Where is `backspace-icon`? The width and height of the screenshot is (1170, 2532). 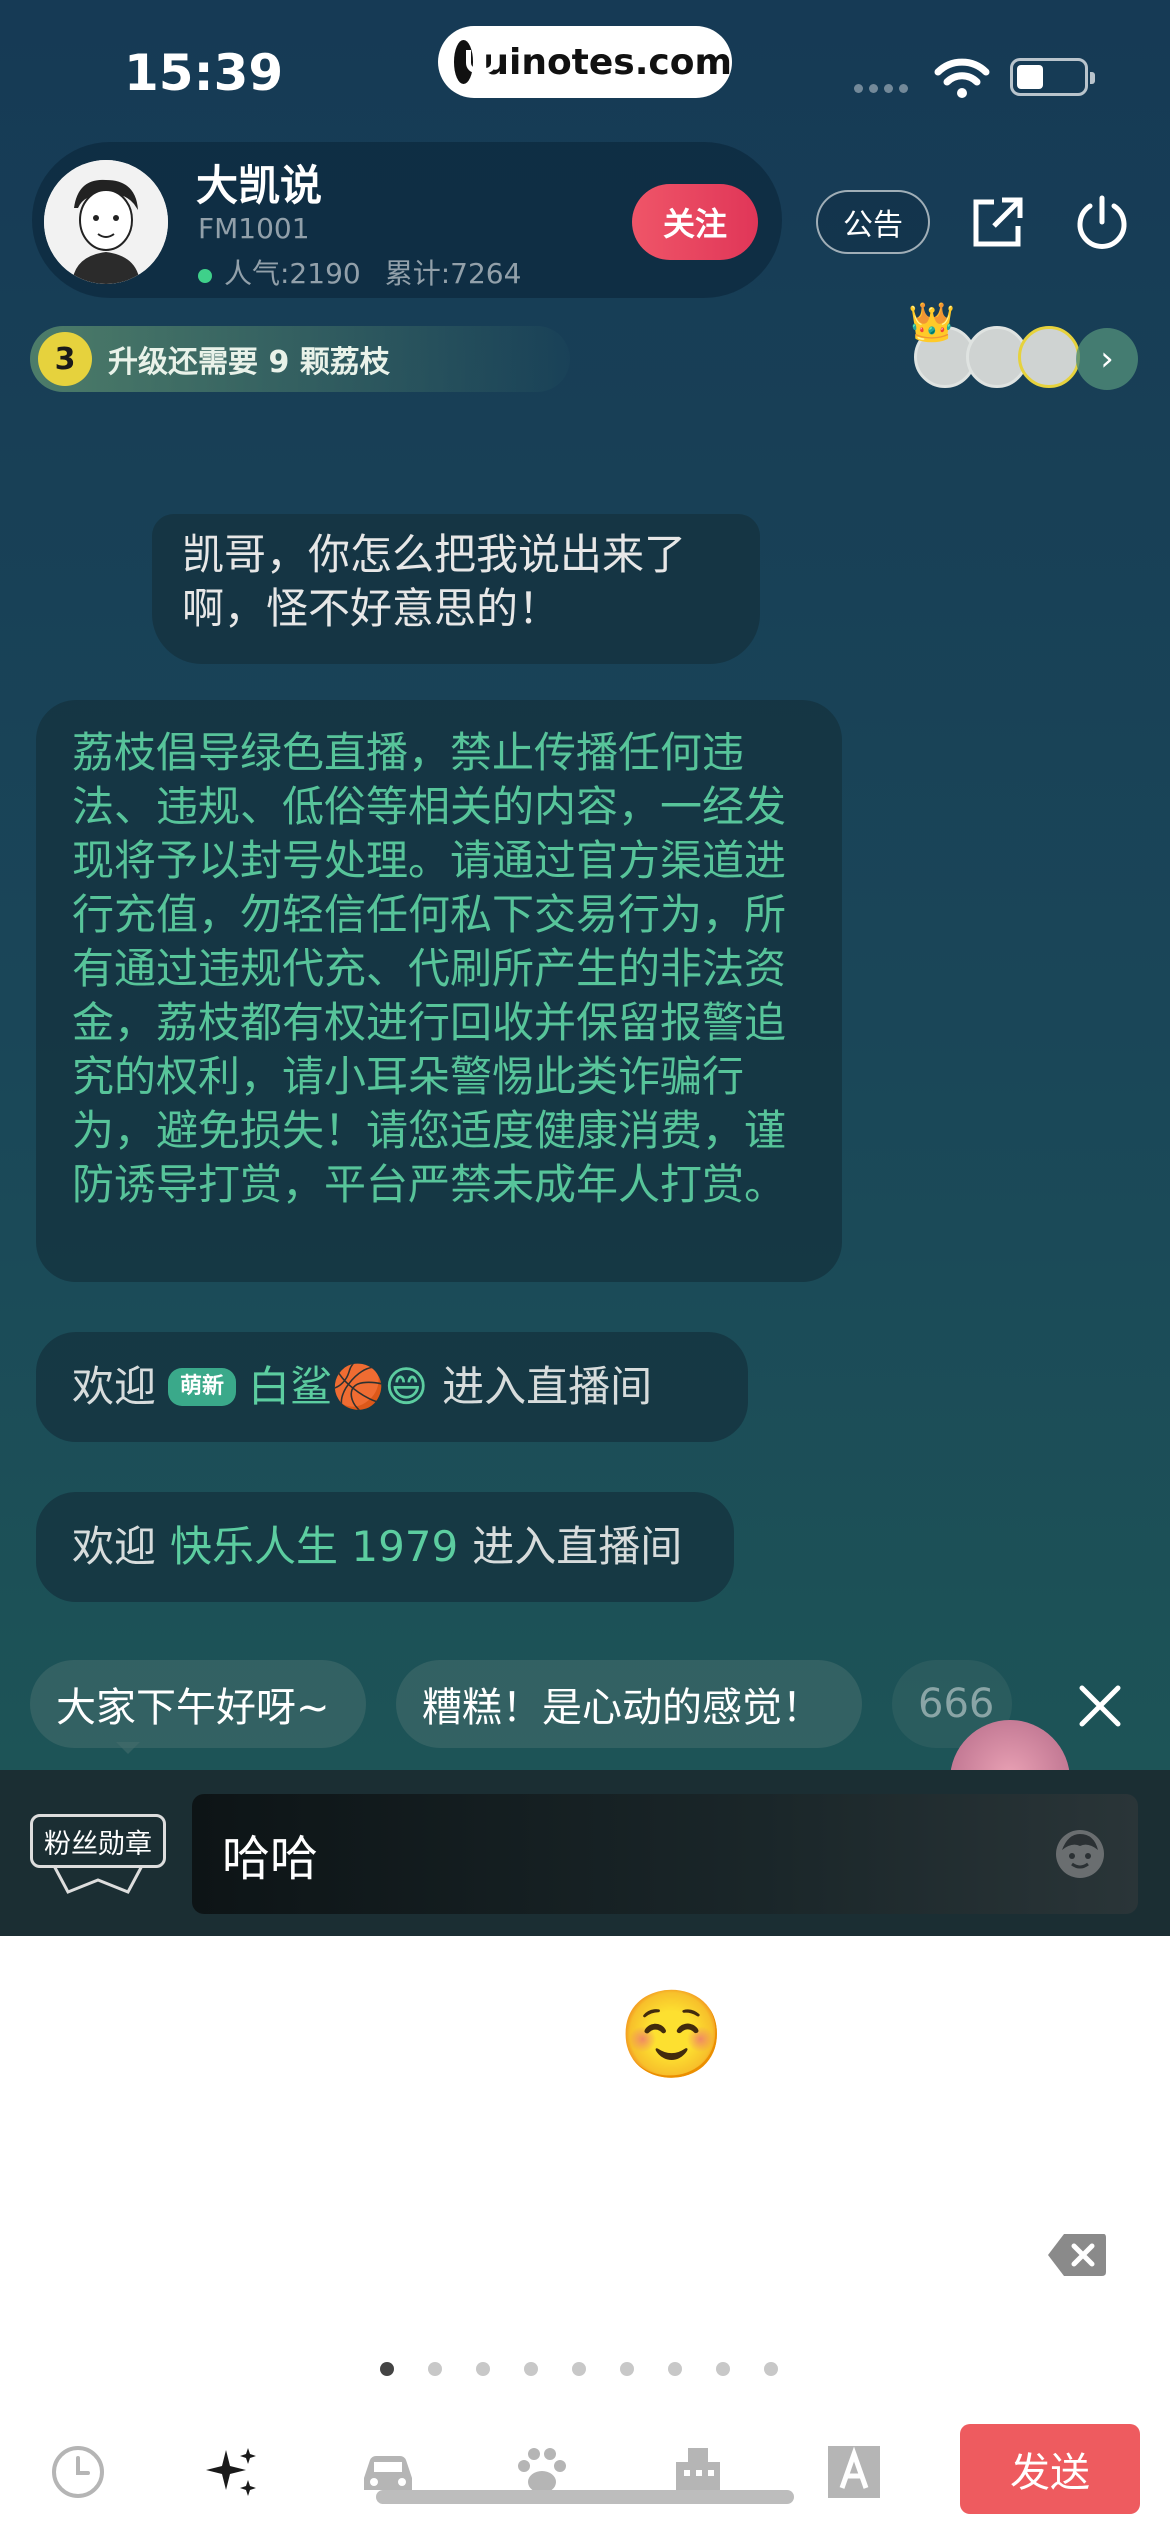 backspace-icon is located at coordinates (1076, 2255).